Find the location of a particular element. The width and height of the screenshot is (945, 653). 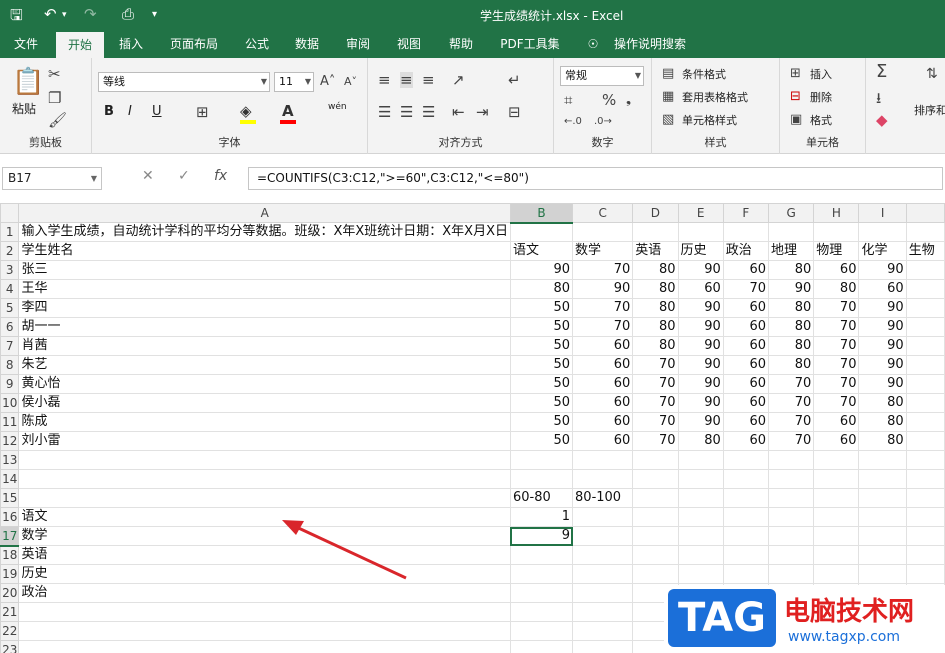

cut-icon: ✂ is located at coordinates (54, 74).